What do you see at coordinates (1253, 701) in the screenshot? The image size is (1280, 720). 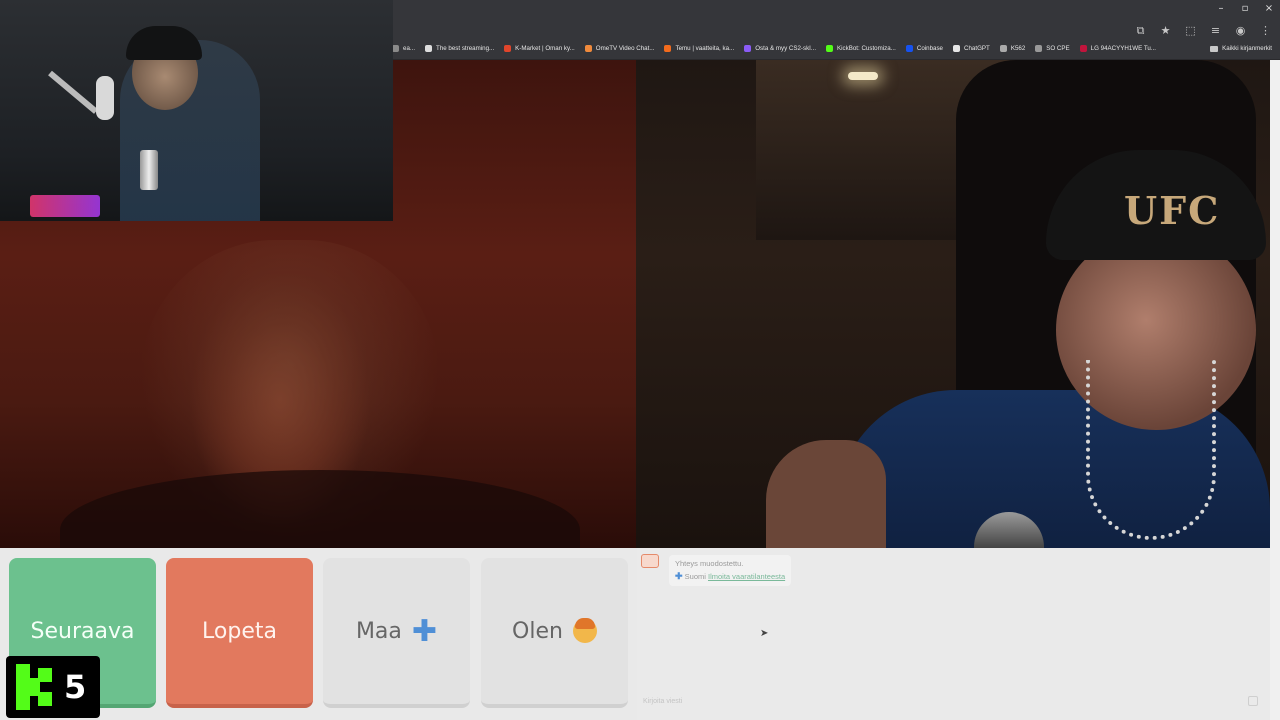 I see `send-icon` at bounding box center [1253, 701].